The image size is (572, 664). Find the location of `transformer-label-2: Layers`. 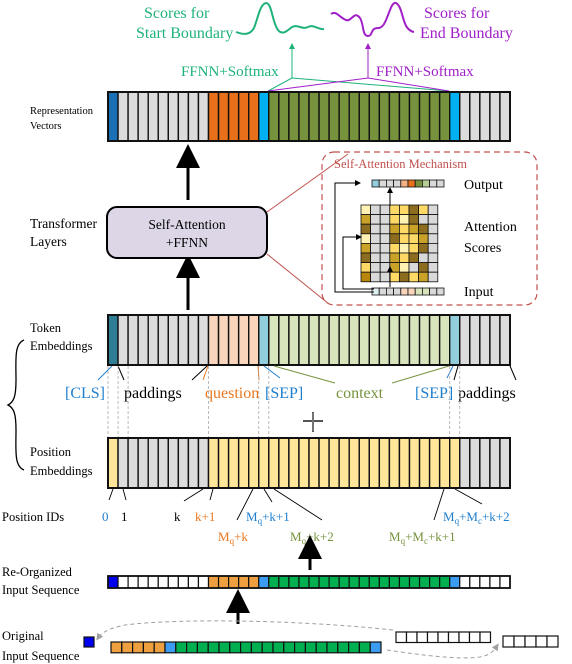

transformer-label-2: Layers is located at coordinates (48, 241).